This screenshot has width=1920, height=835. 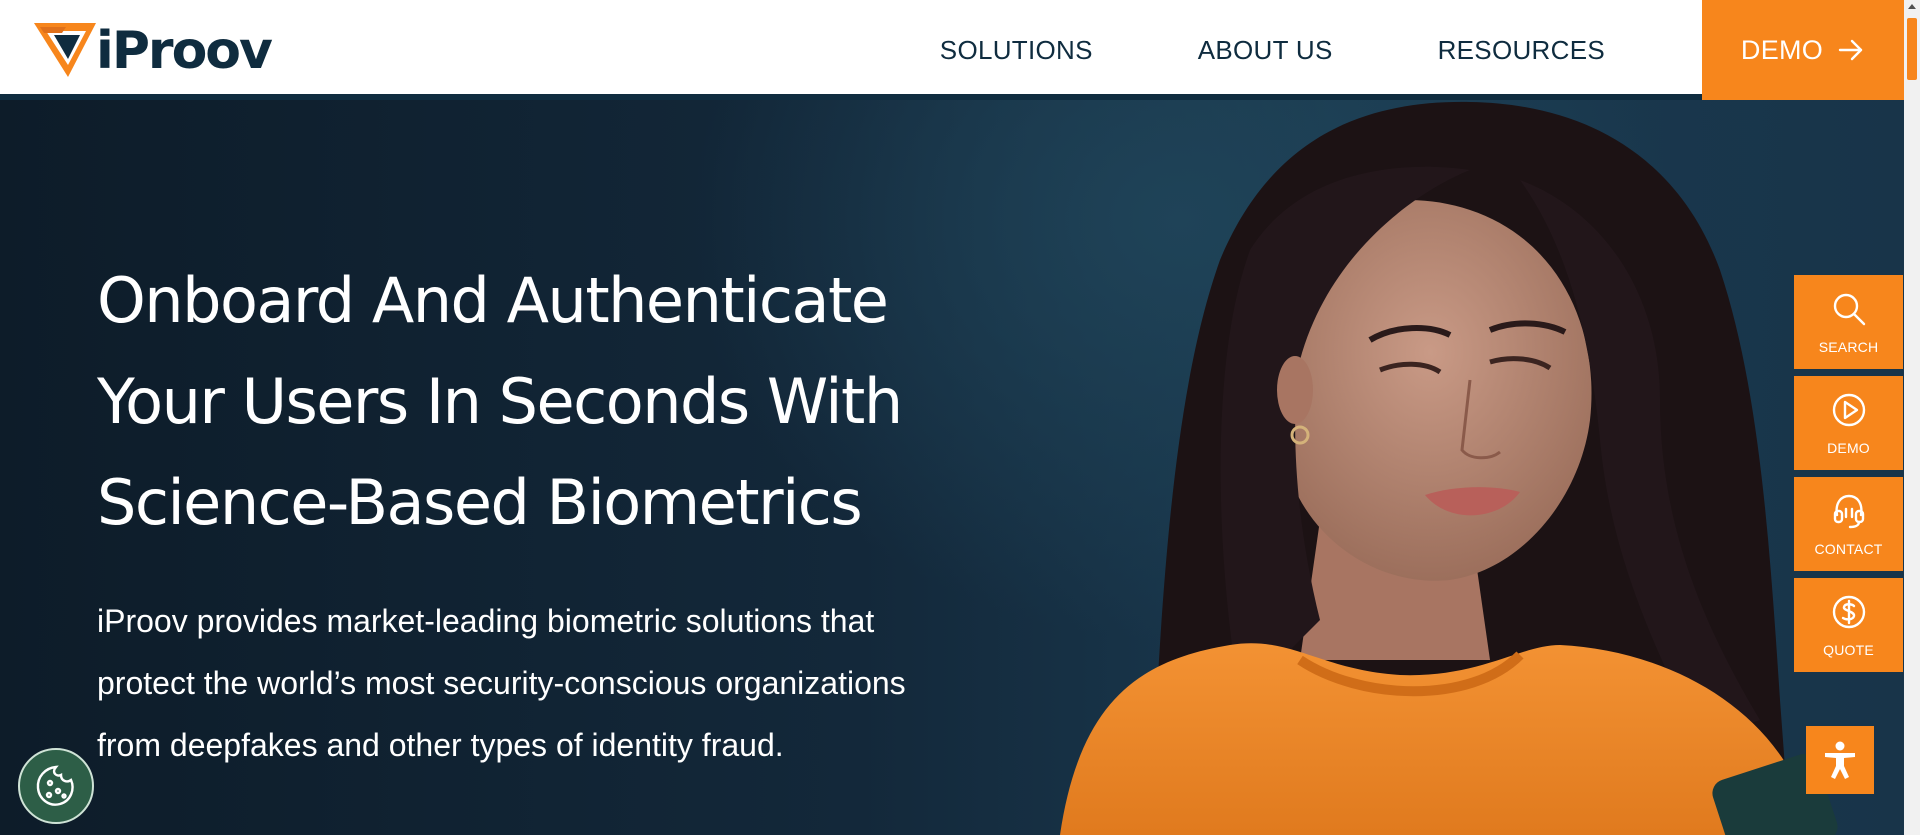 I want to click on cookie-icon, so click(x=55, y=785).